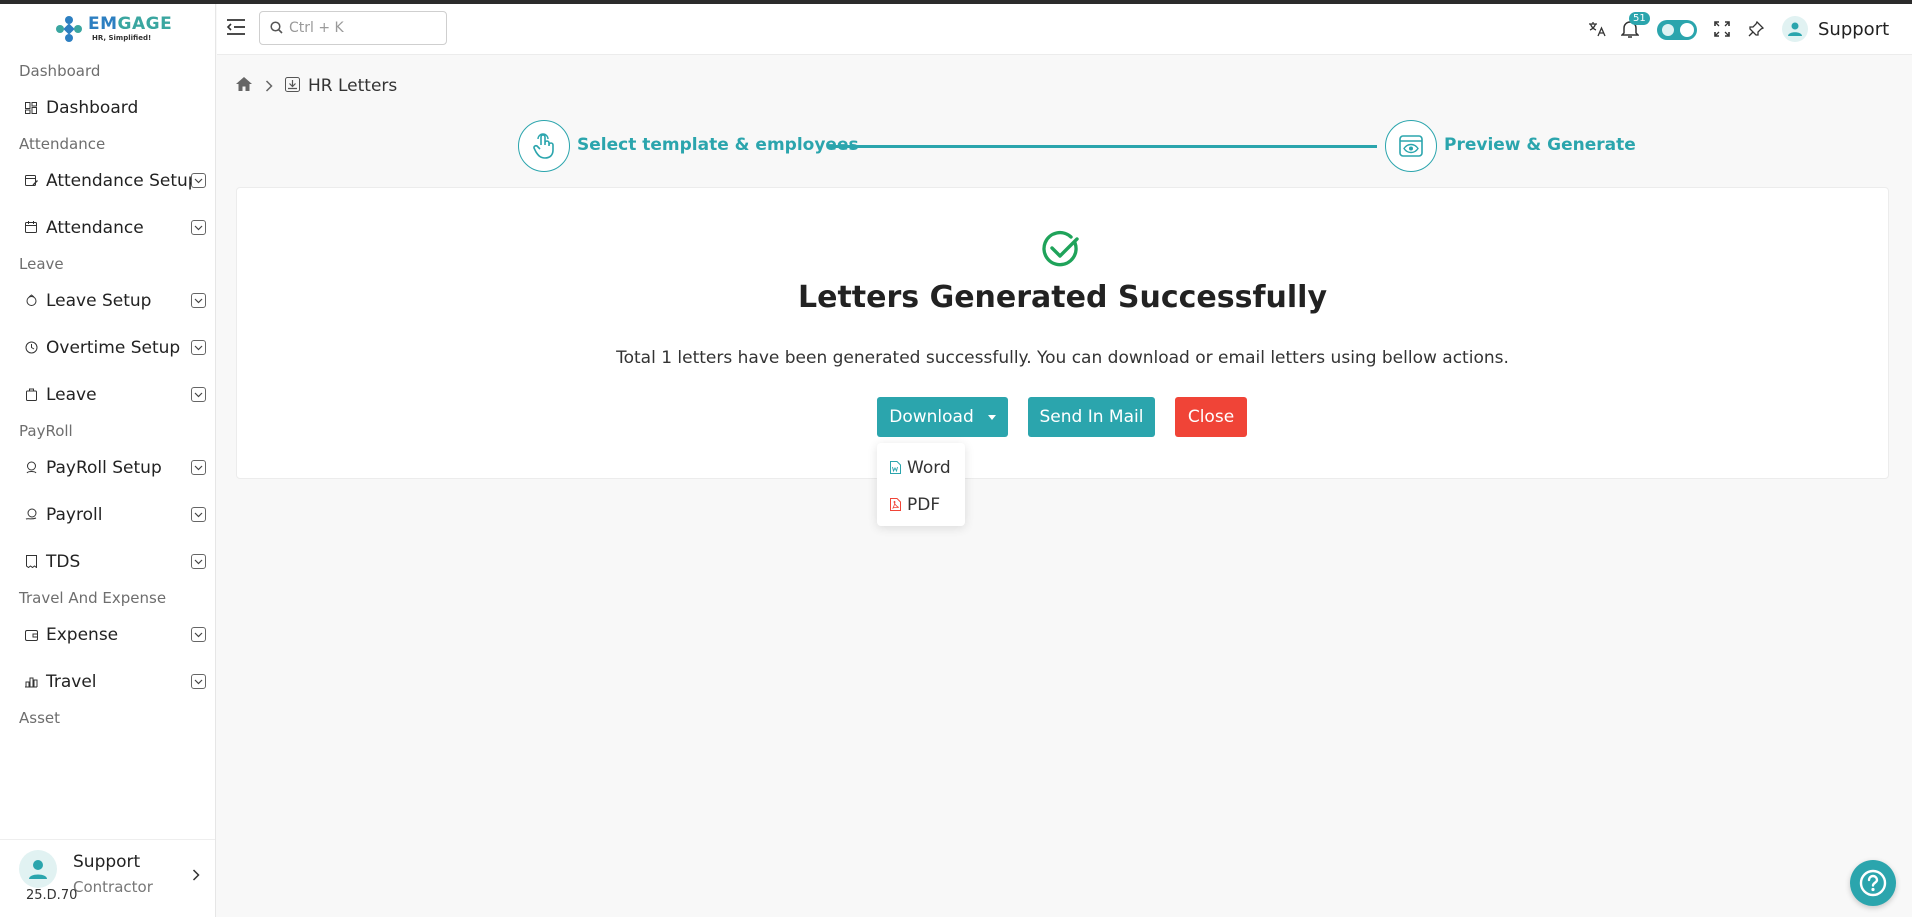 The height and width of the screenshot is (917, 1912). Describe the element at coordinates (46, 431) in the screenshot. I see `section-label-payroll: PayRoll` at that location.